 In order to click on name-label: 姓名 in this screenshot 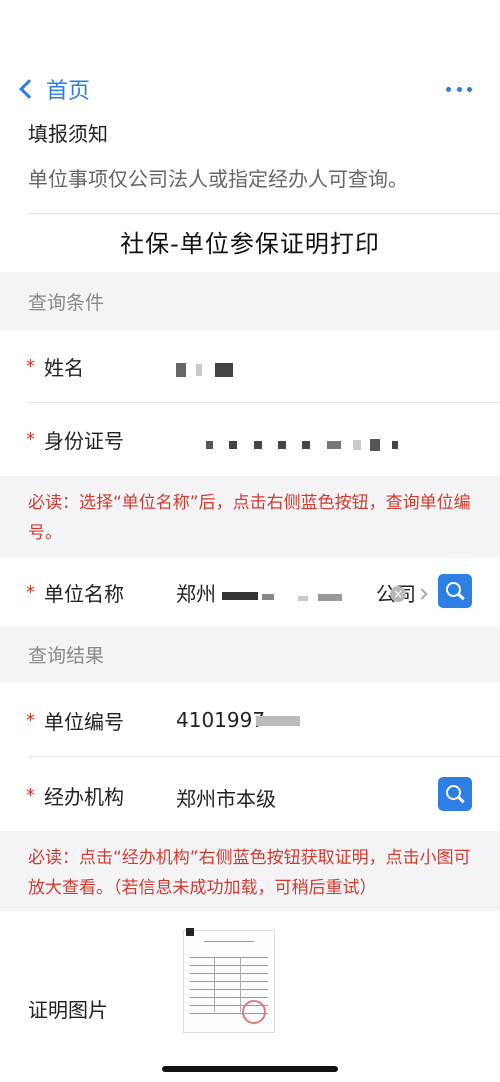, I will do `click(64, 368)`.